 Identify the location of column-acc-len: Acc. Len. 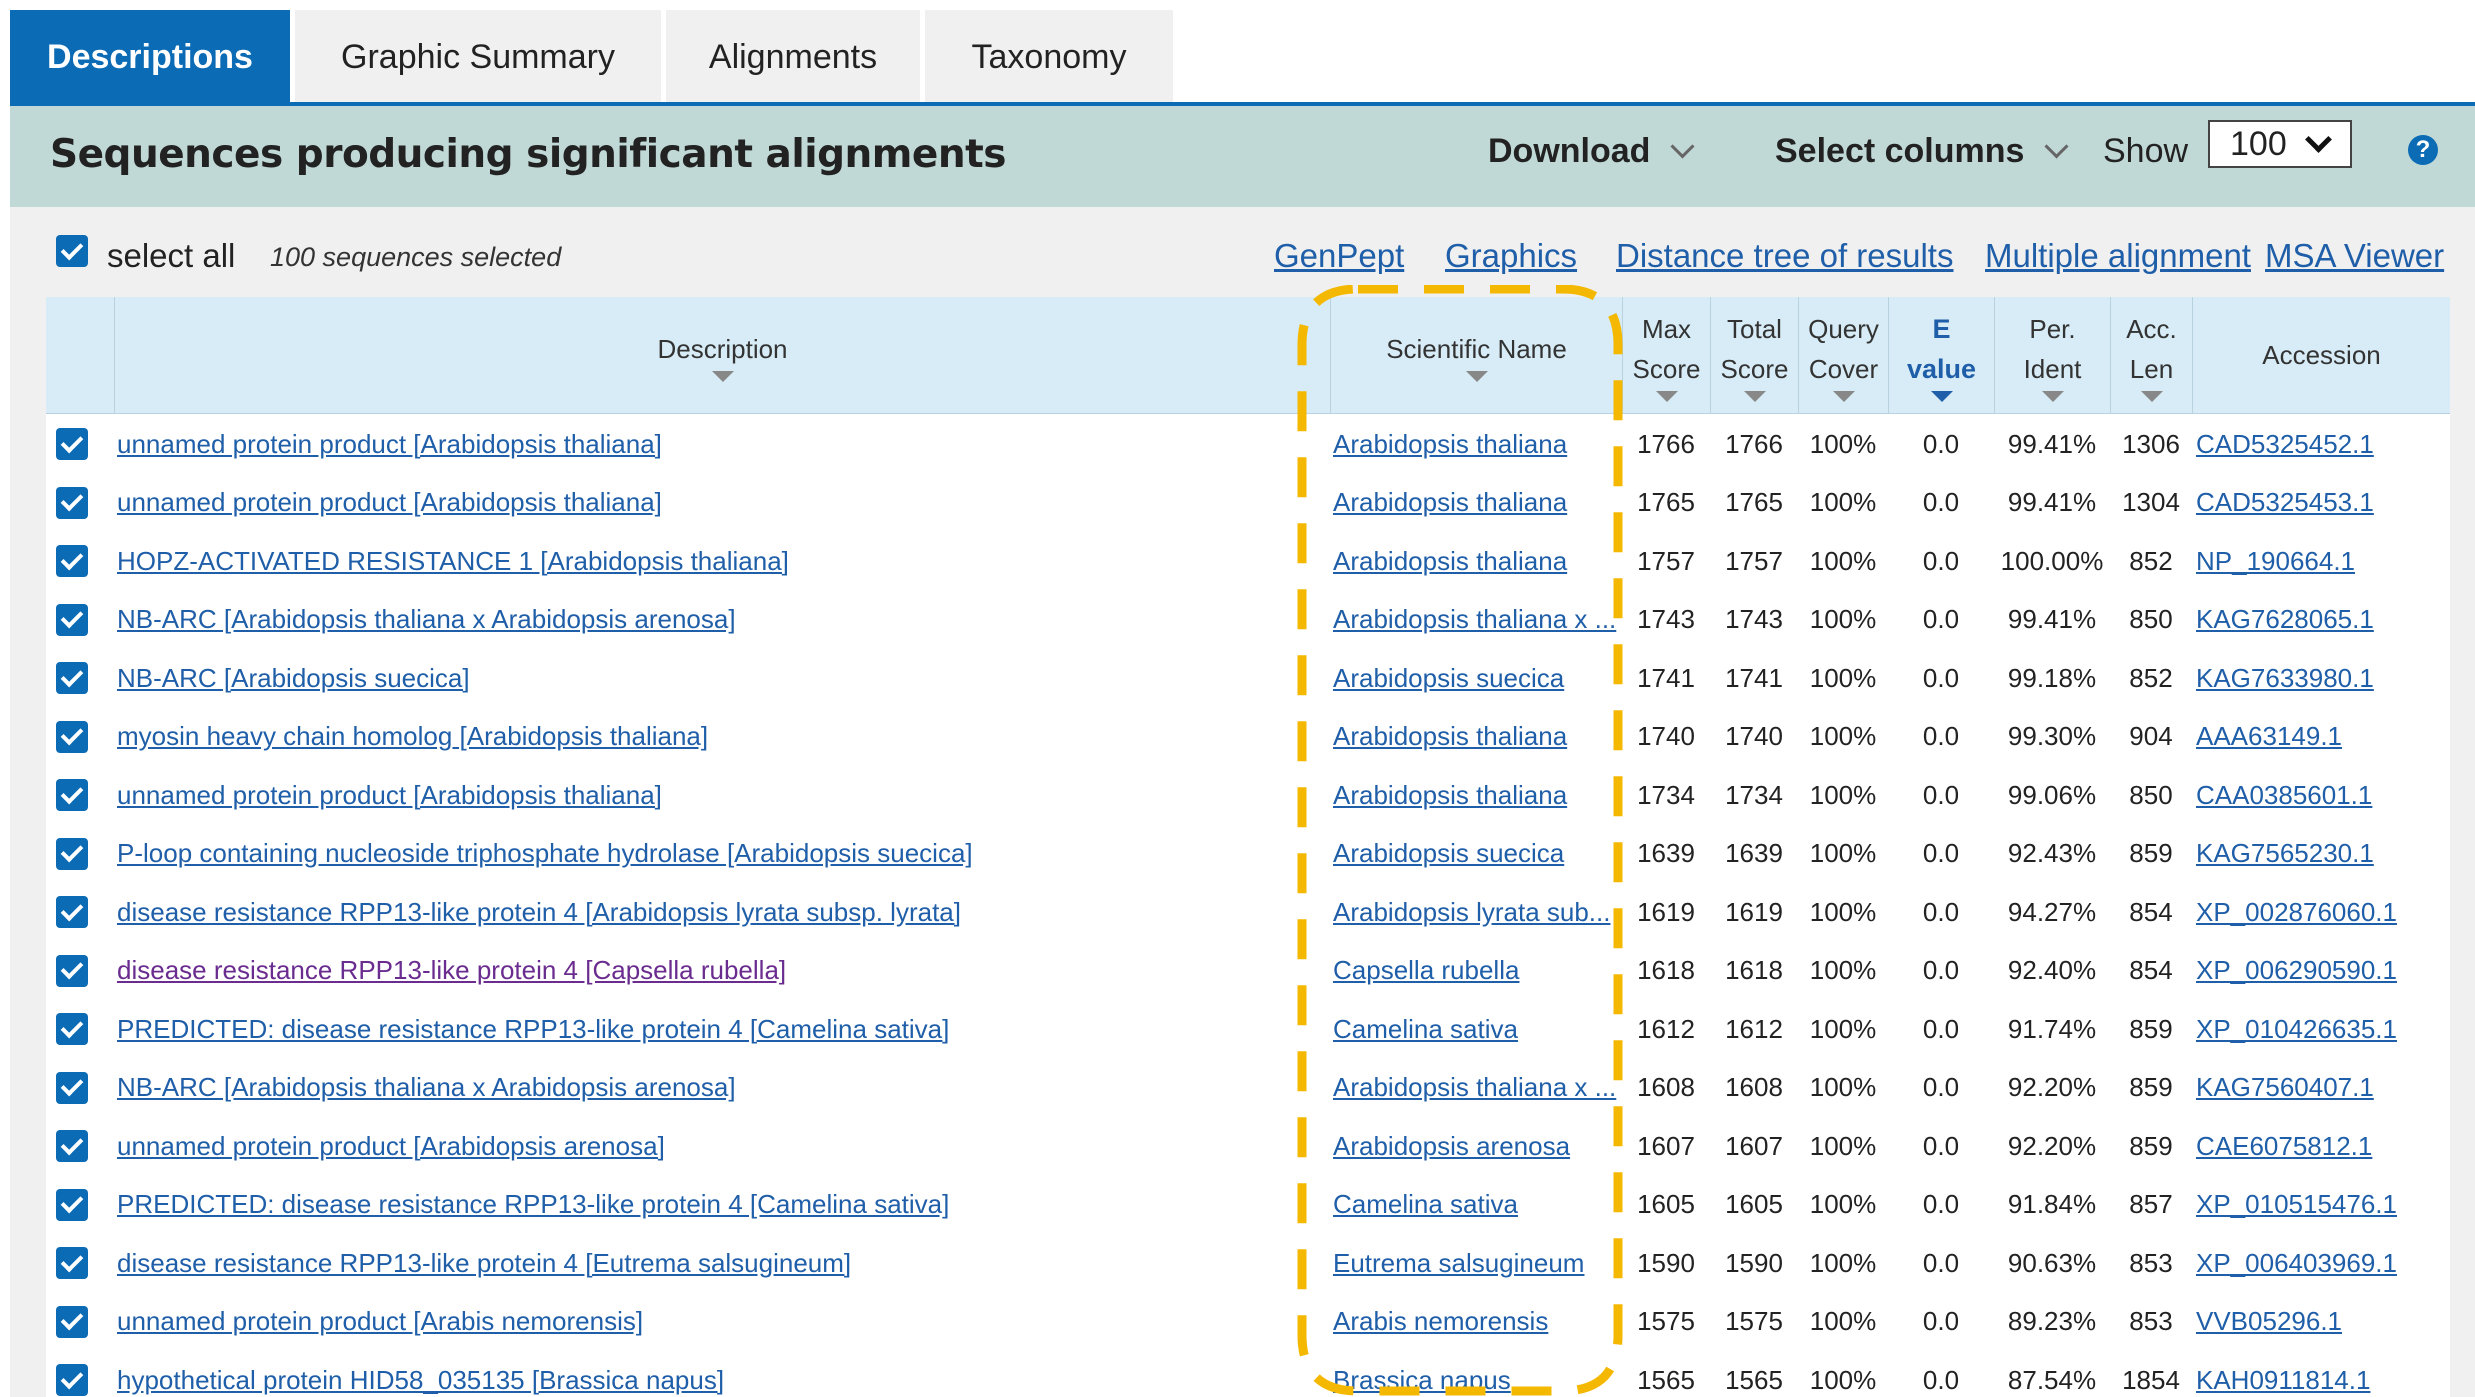
(2151, 355).